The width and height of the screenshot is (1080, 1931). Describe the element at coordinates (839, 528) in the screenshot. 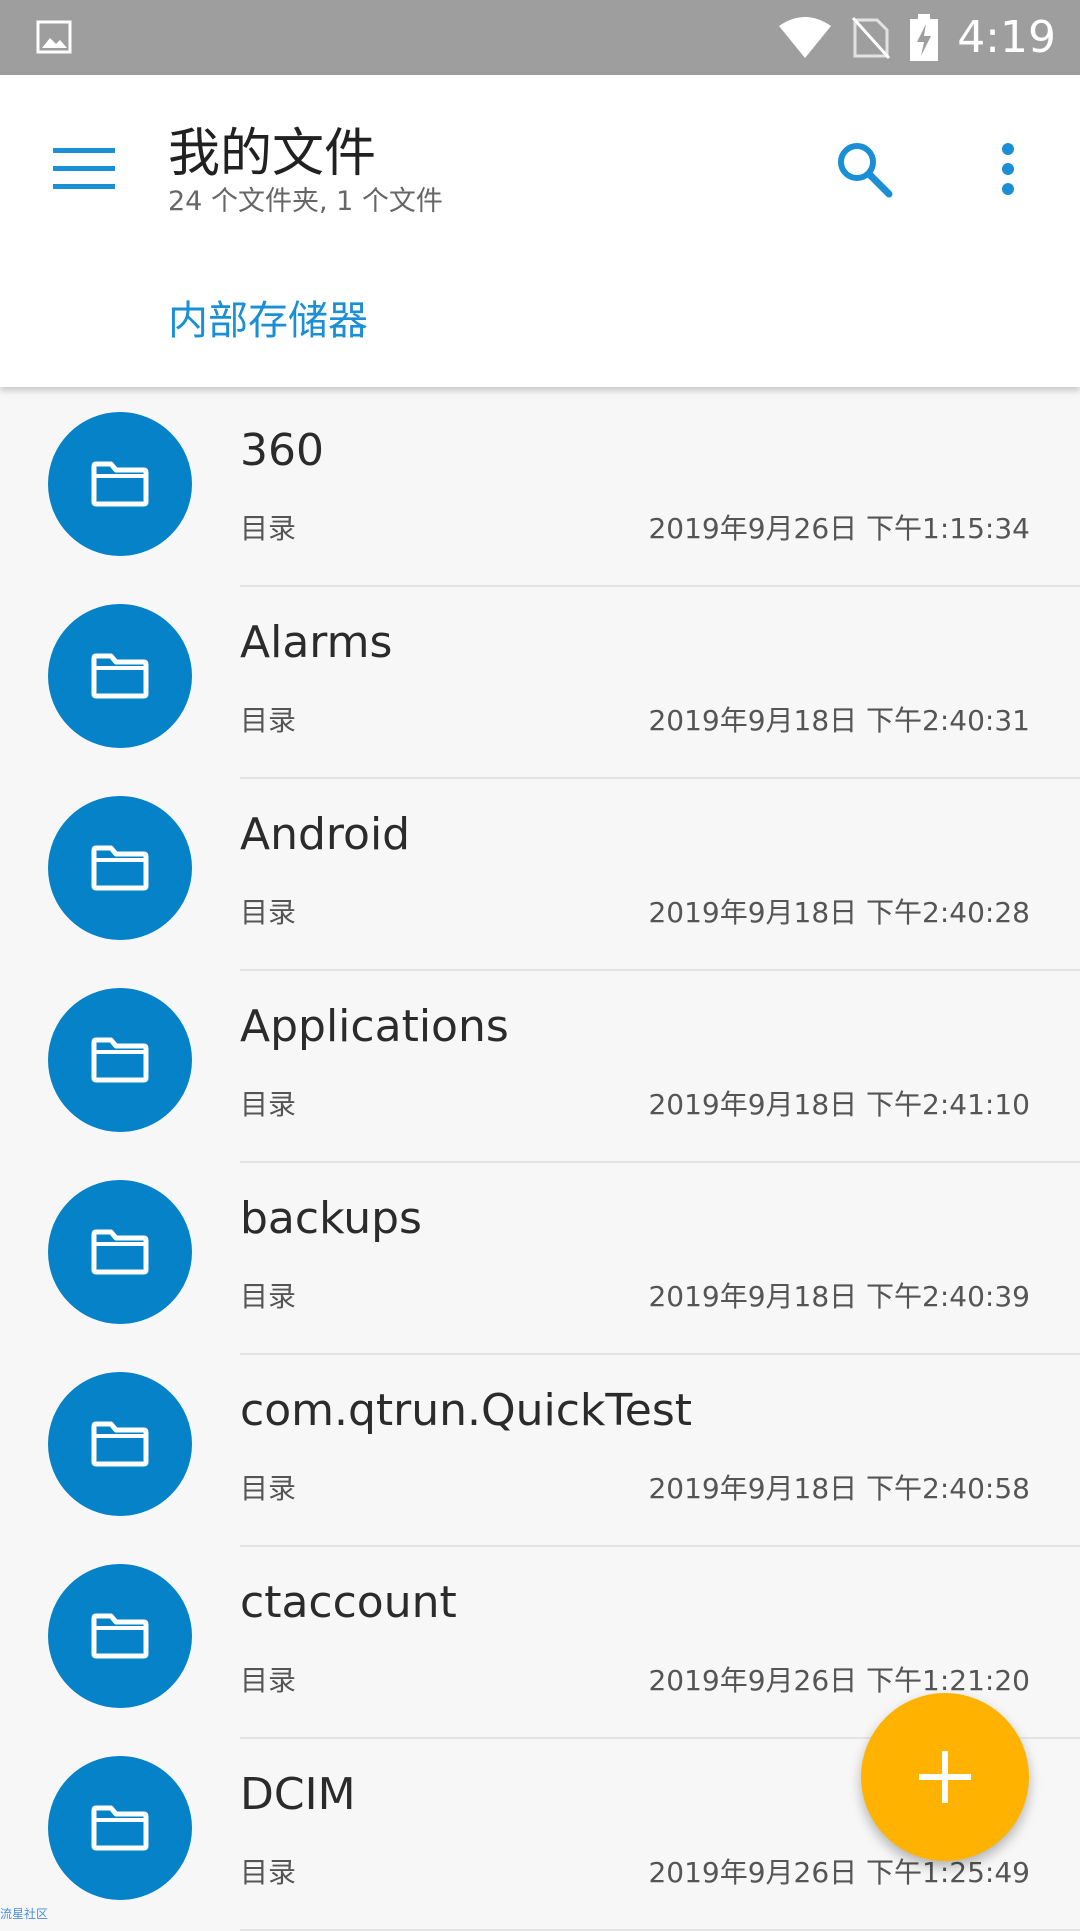

I see `file-modified-date: 2019年9月26日 下午1:15:34` at that location.